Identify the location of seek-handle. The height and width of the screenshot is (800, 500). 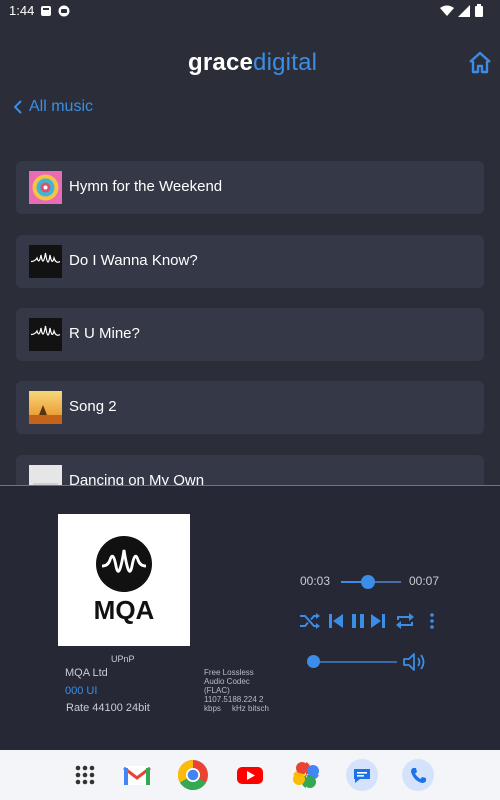
(368, 582).